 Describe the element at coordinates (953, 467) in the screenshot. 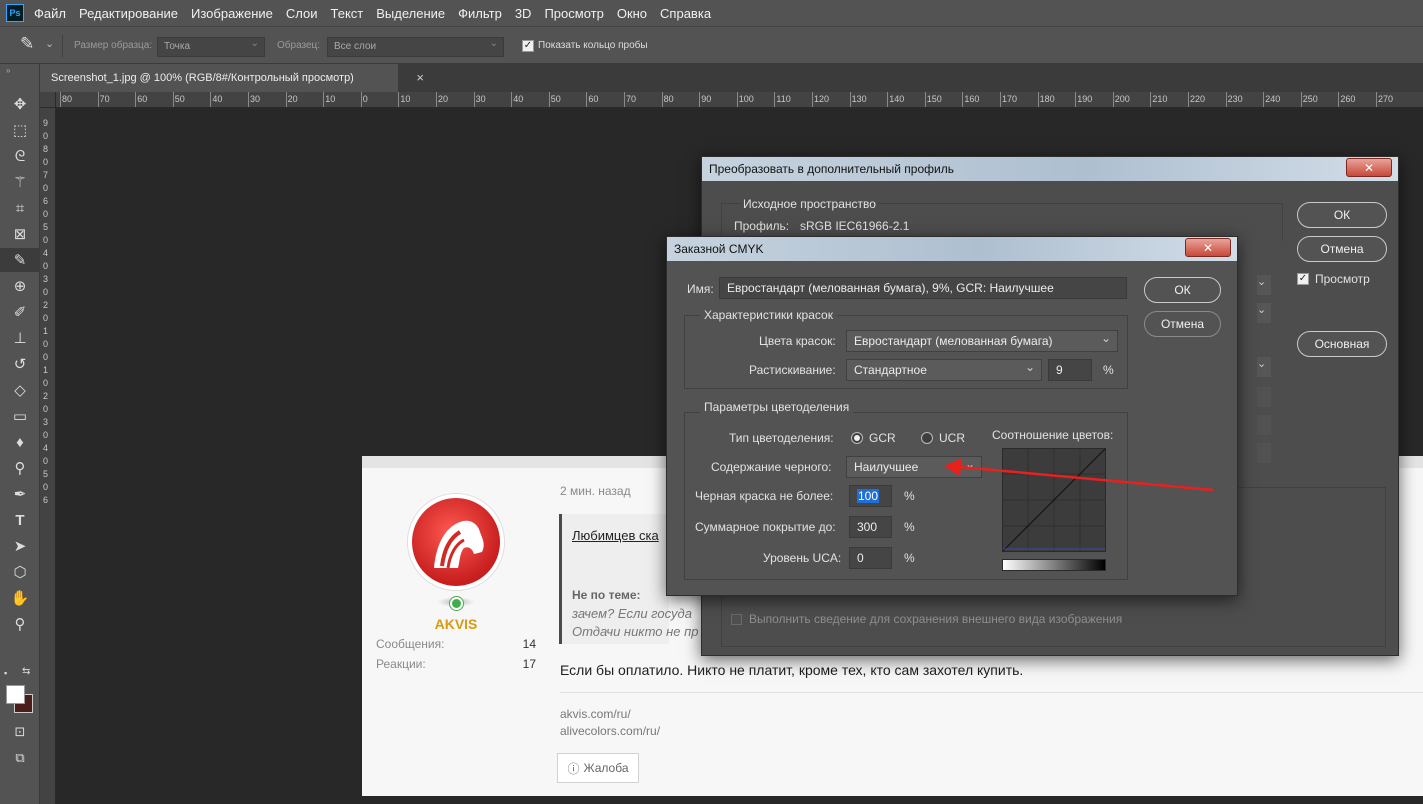

I see `arrow-head` at that location.